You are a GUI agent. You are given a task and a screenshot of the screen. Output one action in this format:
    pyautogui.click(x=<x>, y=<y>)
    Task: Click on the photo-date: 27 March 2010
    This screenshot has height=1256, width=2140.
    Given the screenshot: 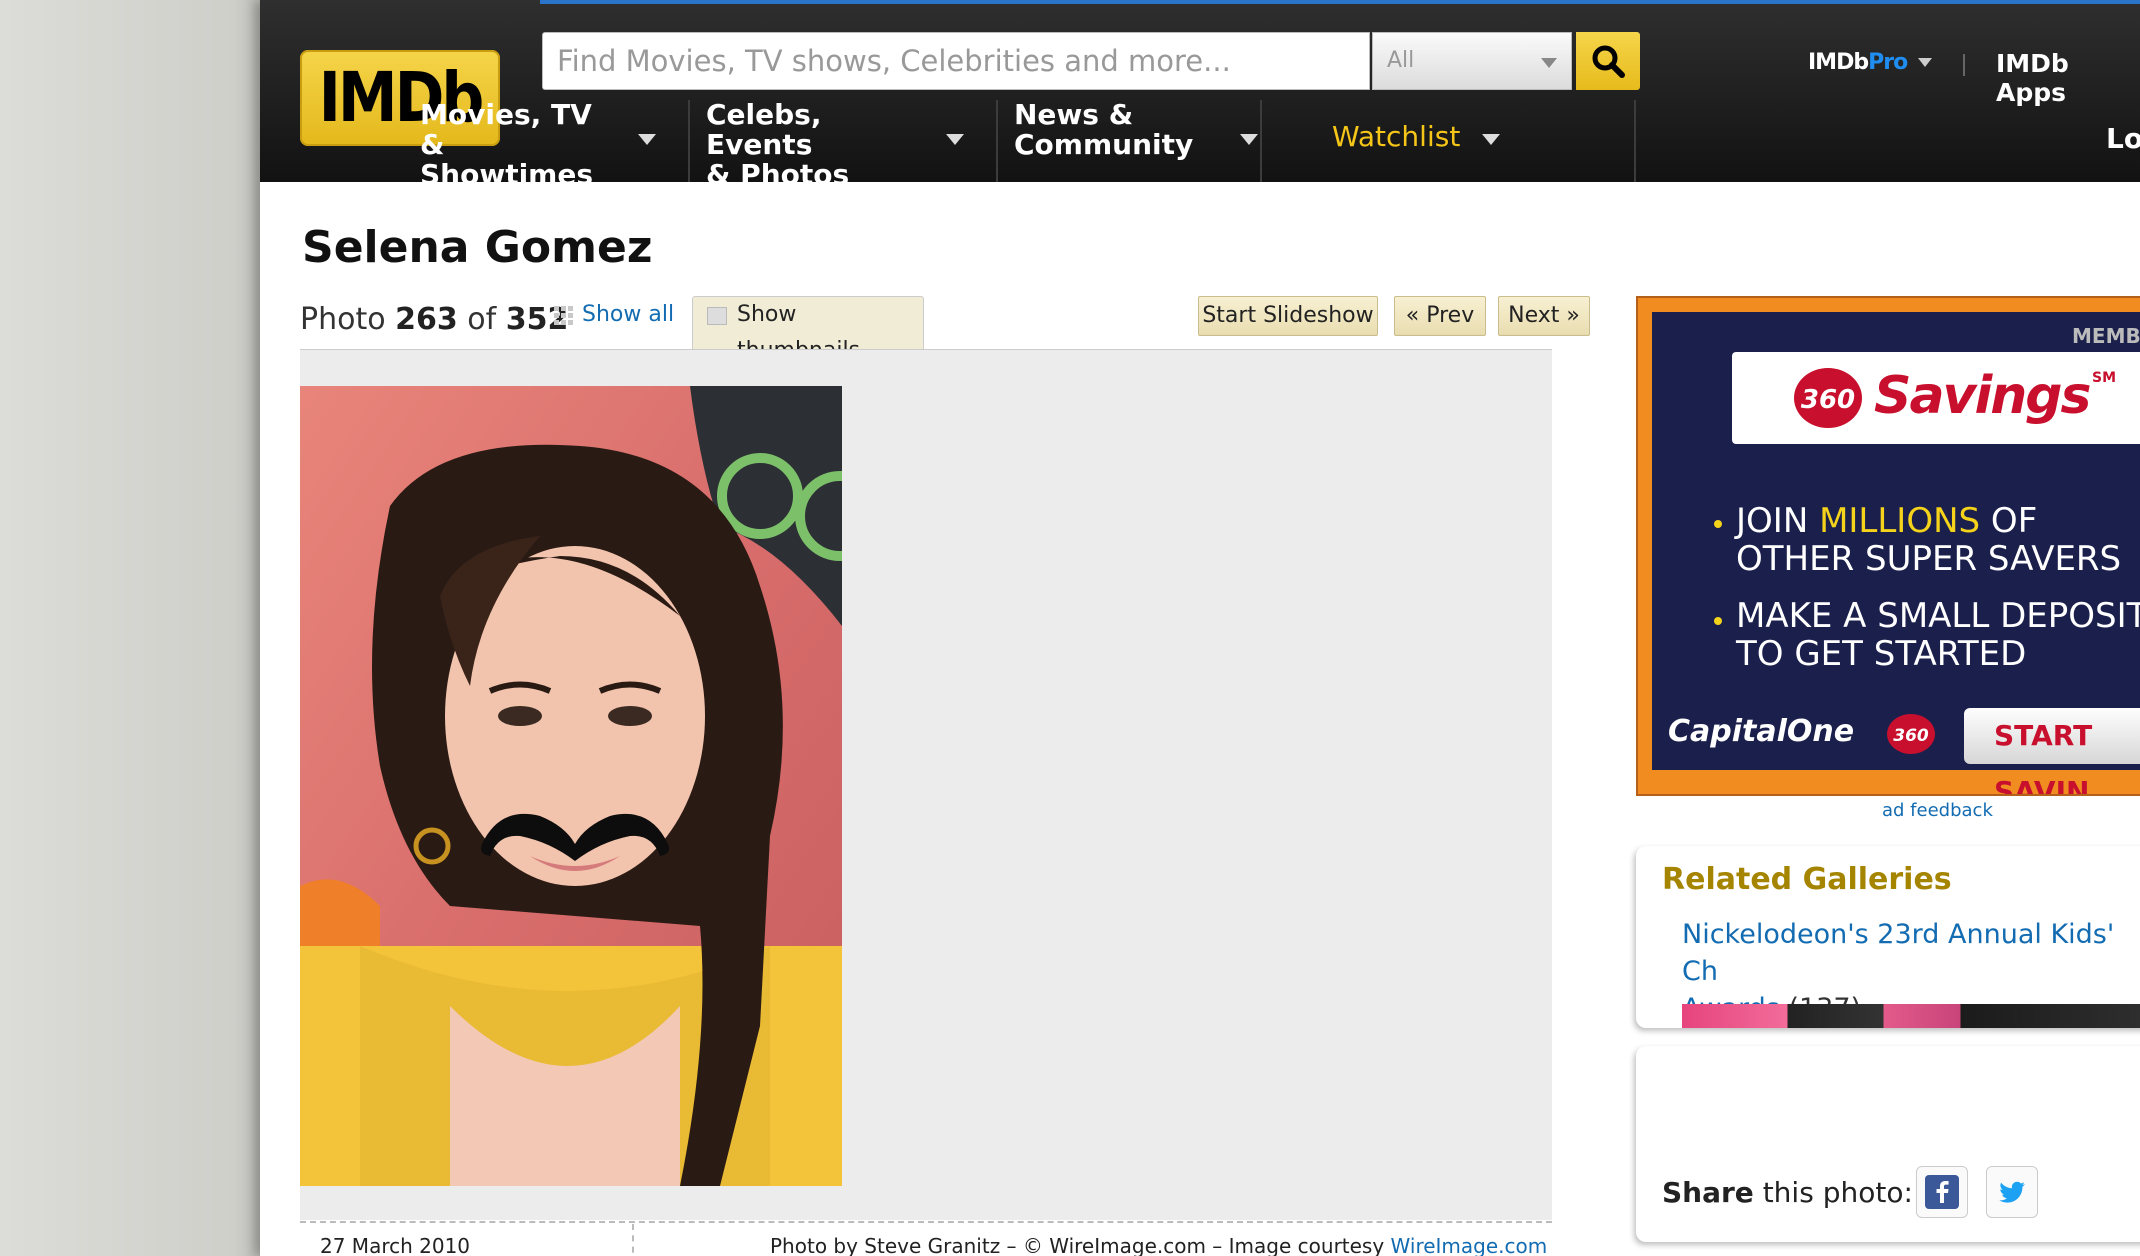 What is the action you would take?
    pyautogui.click(x=395, y=1245)
    